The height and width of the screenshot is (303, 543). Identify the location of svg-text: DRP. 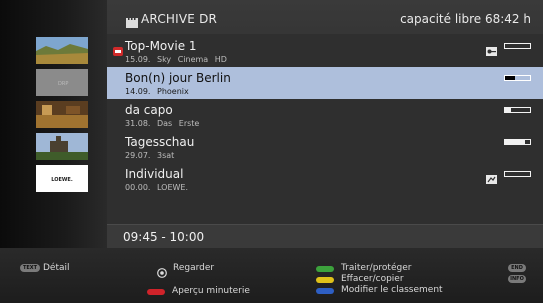
(63, 84).